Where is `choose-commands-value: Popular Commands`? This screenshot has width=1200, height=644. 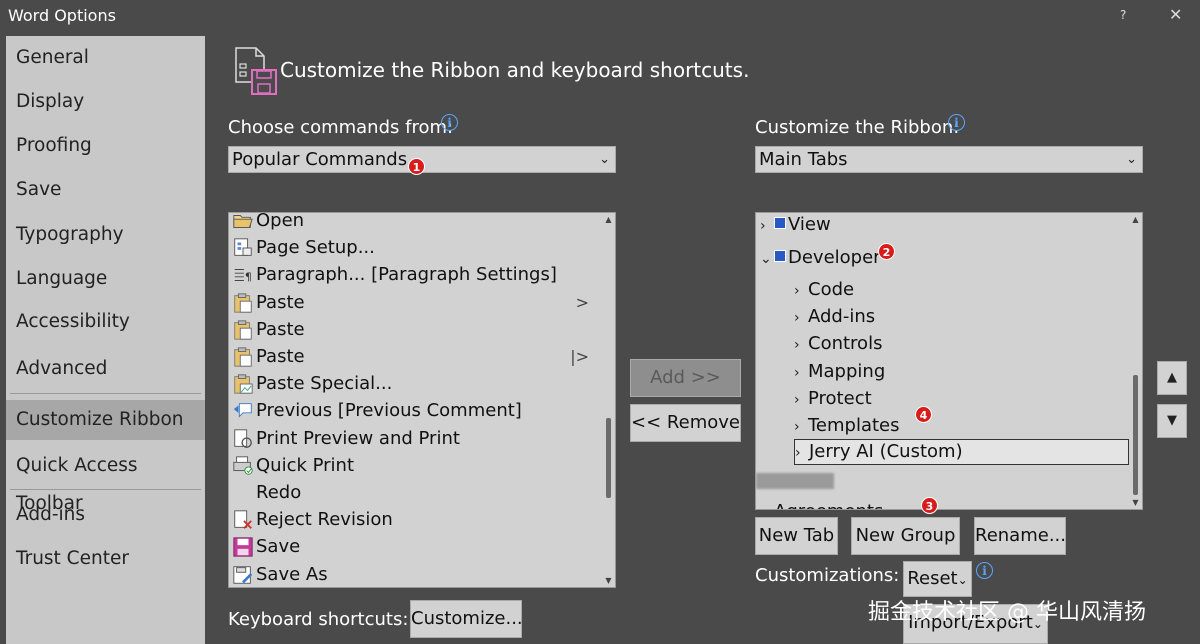
choose-commands-value: Popular Commands is located at coordinates (320, 159).